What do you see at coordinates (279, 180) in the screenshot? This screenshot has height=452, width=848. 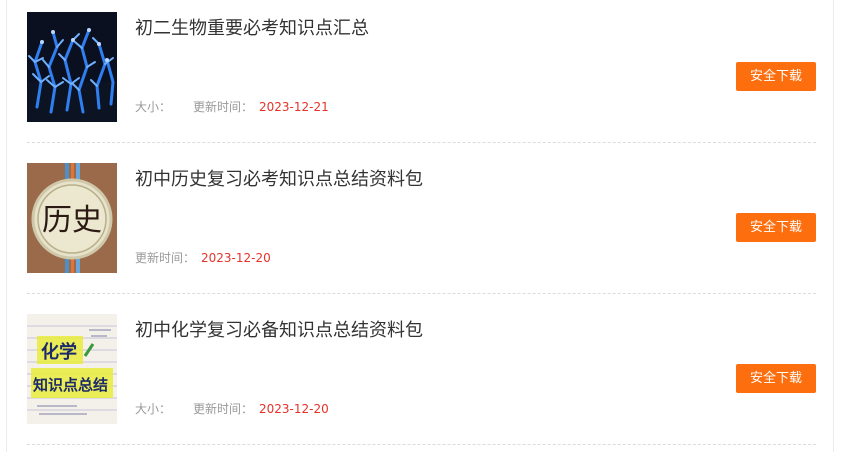 I see `item-title: 初中历史复习必考知识点总结资料包` at bounding box center [279, 180].